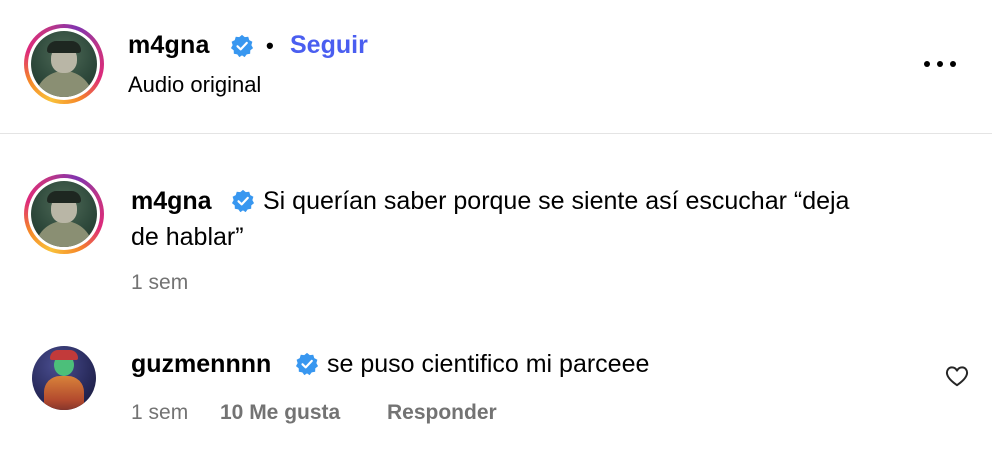 This screenshot has height=470, width=992. I want to click on comment-text: se puso cientifico mi parceee, so click(488, 364).